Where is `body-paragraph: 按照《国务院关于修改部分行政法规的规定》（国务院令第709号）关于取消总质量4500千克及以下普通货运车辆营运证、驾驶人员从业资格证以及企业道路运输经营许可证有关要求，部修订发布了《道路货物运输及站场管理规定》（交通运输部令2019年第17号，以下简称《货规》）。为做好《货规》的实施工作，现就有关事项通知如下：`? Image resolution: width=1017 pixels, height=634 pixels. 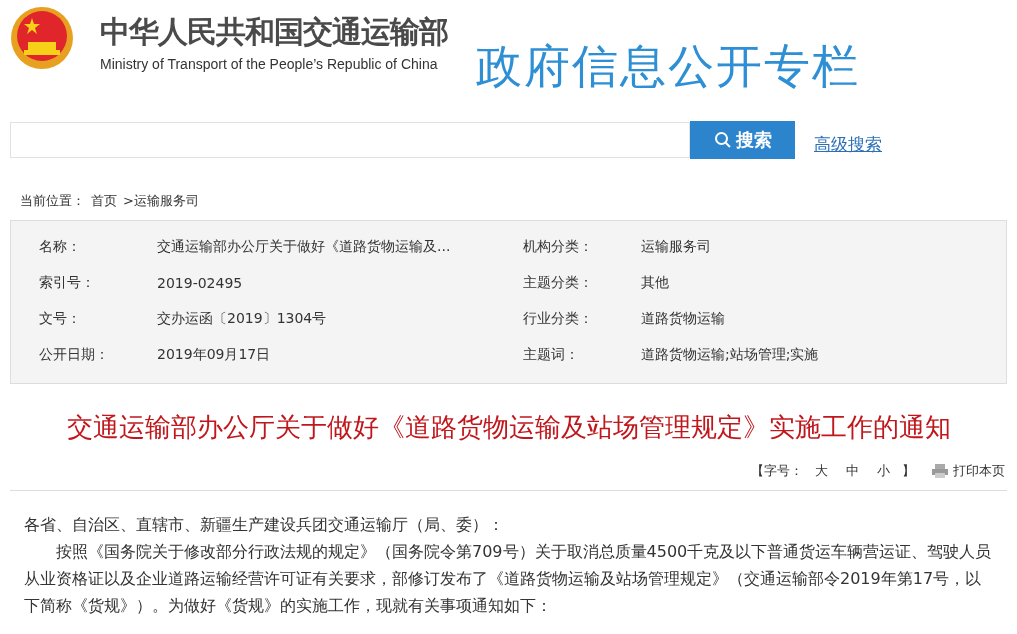 body-paragraph: 按照《国务院关于修改部分行政法规的规定》（国务院令第709号）关于取消总质量4500千克及以下普通货运车辆营运证、驾驶人员从业资格证以及企业道路运输经营许可证有关要求，部修订发布了《道路货物运输及站场管理规定》（交通运输部令2019年第17号，以下简称《货规》）。为做好《货规》的实施工作，现就有关事项通知如下： is located at coordinates (508, 579).